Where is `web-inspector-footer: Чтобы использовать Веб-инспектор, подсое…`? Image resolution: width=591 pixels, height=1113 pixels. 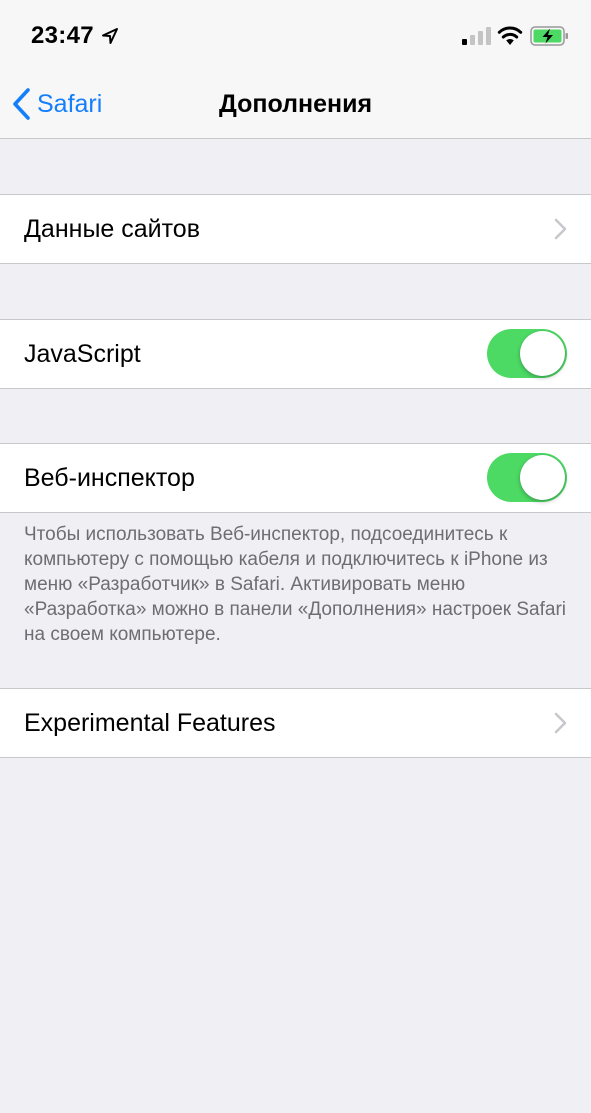 web-inspector-footer: Чтобы использовать Веб-инспектор, подсое… is located at coordinates (295, 584).